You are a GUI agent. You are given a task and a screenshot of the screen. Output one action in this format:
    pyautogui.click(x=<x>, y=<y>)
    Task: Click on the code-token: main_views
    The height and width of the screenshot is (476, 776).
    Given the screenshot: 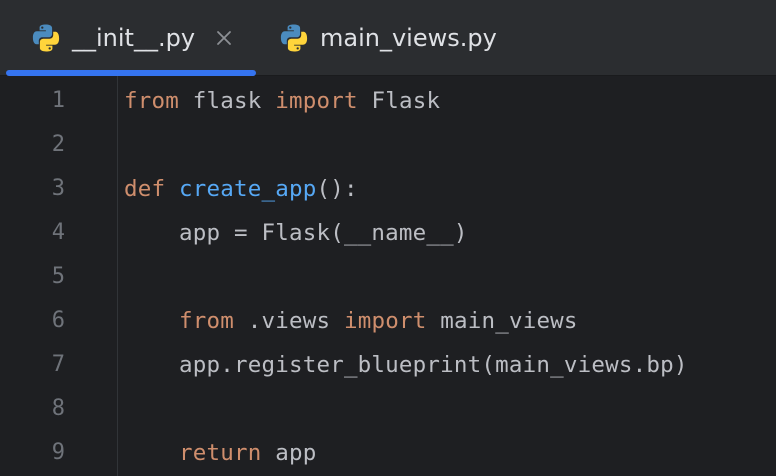 What is the action you would take?
    pyautogui.click(x=502, y=321)
    